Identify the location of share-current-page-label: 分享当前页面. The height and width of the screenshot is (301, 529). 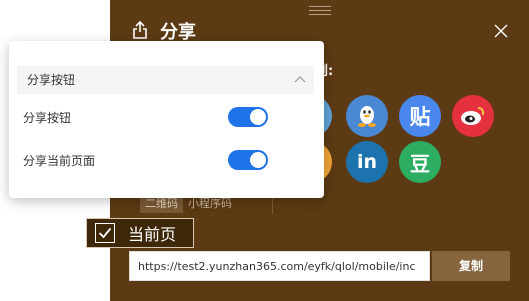
(59, 161).